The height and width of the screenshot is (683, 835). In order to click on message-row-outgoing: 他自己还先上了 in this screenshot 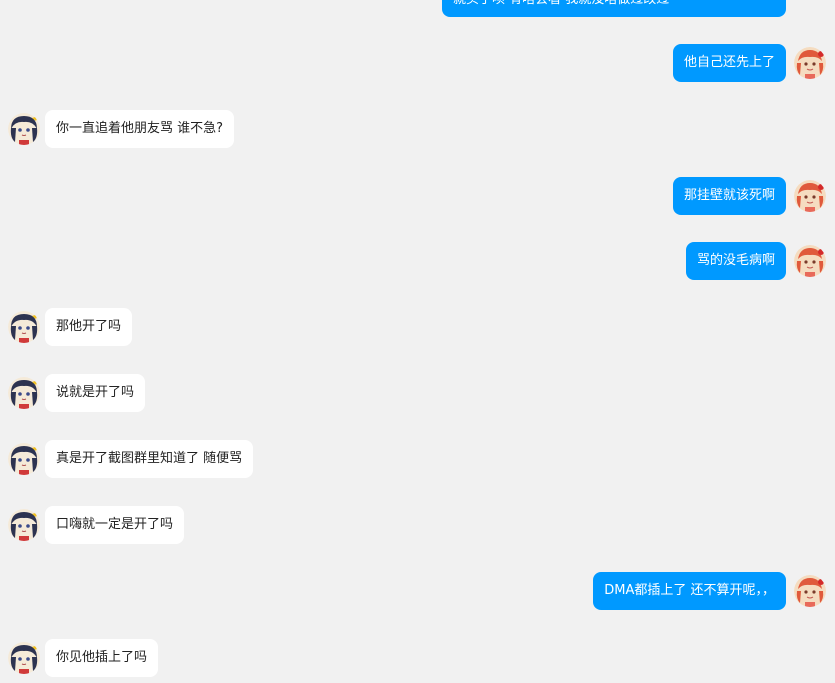, I will do `click(417, 63)`.